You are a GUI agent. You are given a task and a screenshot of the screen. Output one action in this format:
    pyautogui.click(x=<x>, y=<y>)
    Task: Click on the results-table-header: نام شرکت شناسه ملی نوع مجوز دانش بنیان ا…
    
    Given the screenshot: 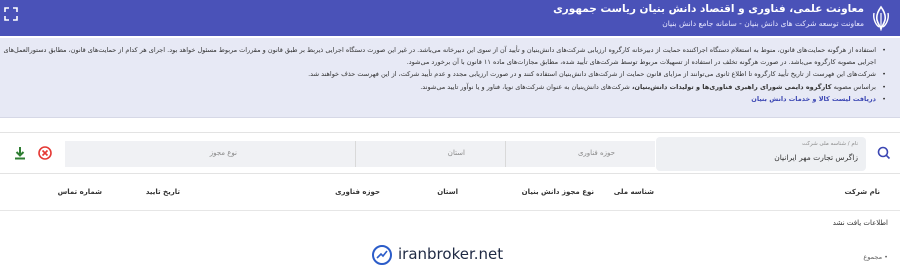 What is the action you would take?
    pyautogui.click(x=450, y=195)
    